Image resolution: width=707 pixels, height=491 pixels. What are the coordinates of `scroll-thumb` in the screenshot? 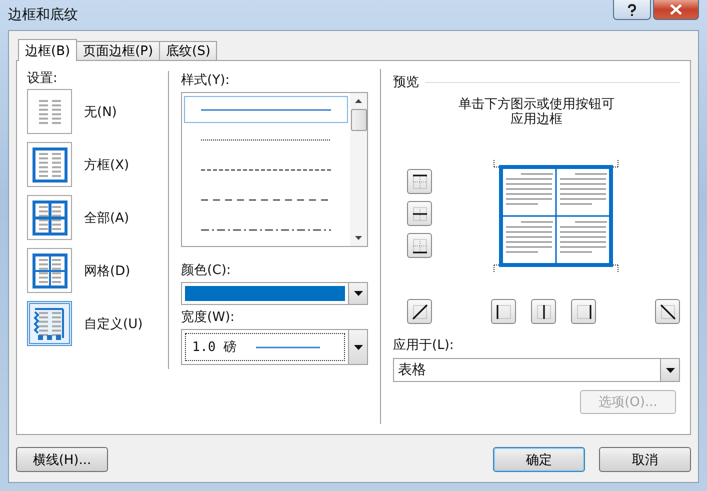 It's located at (358, 120).